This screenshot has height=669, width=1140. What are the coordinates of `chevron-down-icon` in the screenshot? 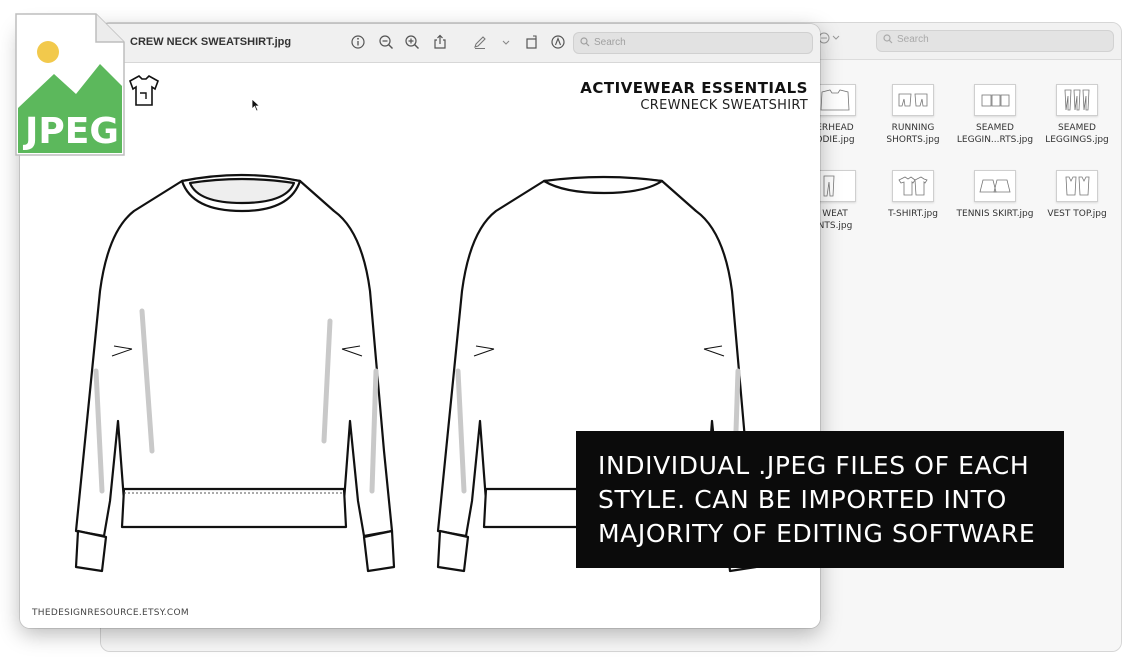 It's located at (506, 42).